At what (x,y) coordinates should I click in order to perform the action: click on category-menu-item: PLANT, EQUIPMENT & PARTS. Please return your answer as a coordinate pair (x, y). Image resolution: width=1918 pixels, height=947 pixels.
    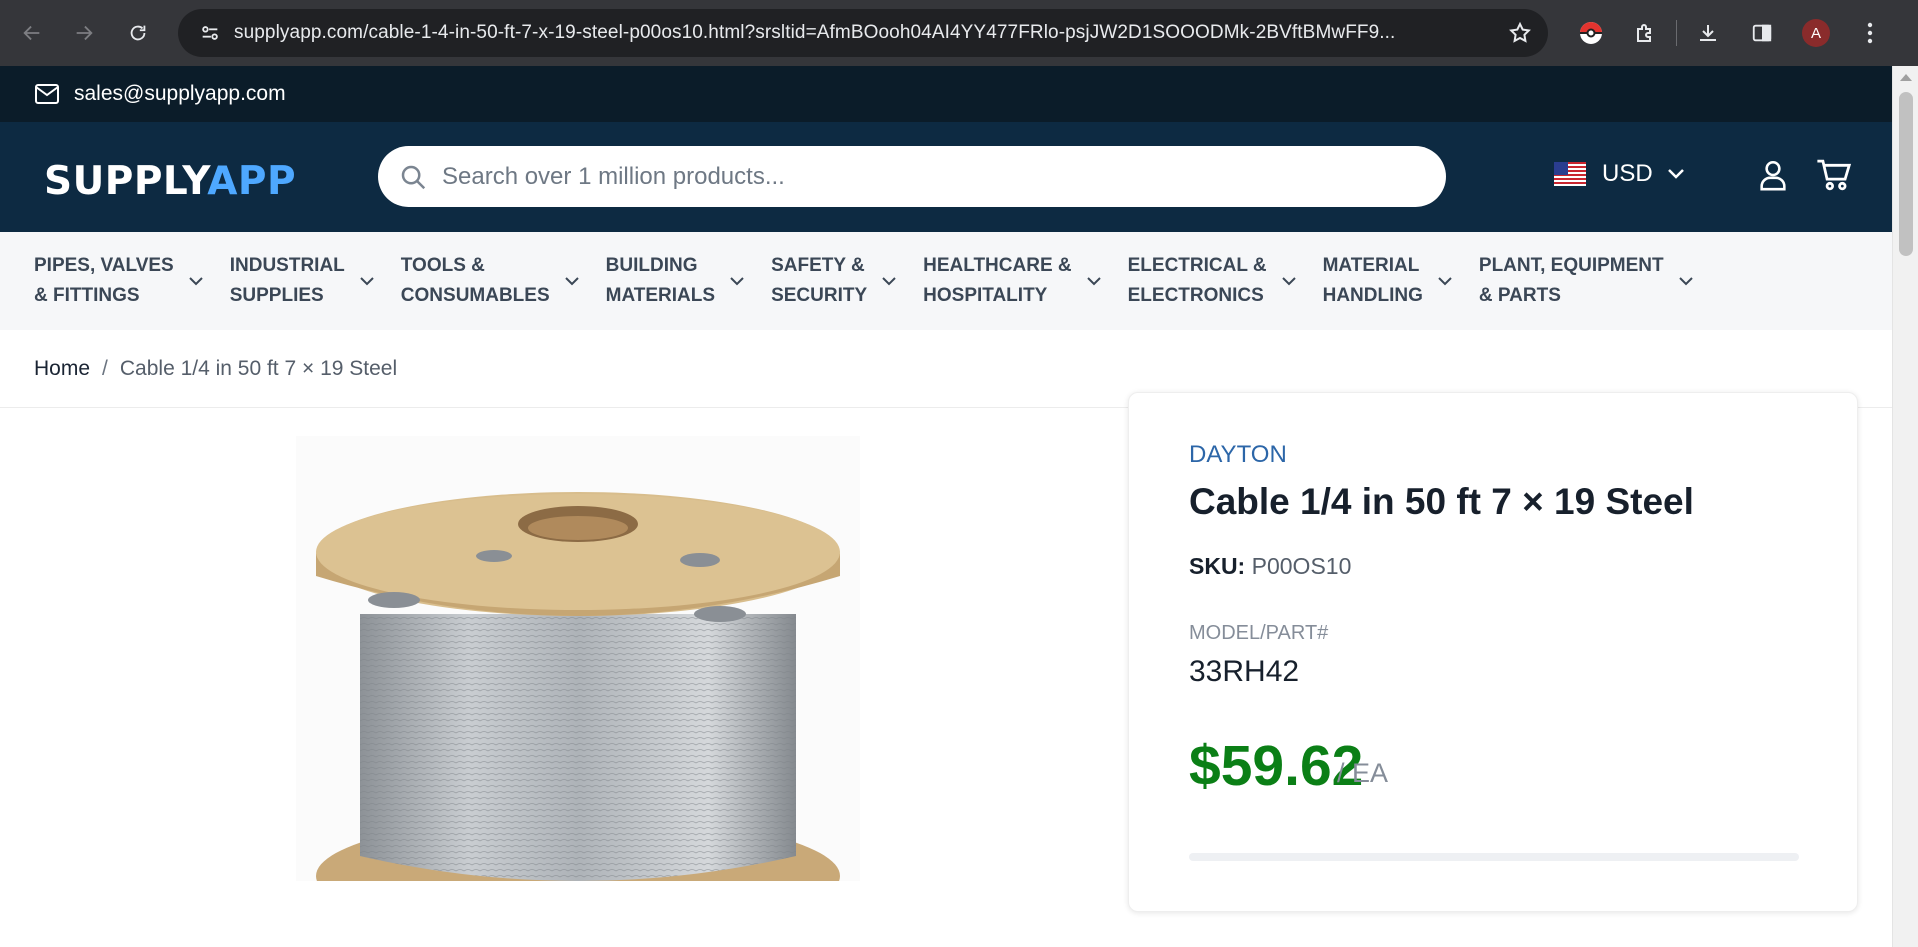
    Looking at the image, I should click on (1586, 281).